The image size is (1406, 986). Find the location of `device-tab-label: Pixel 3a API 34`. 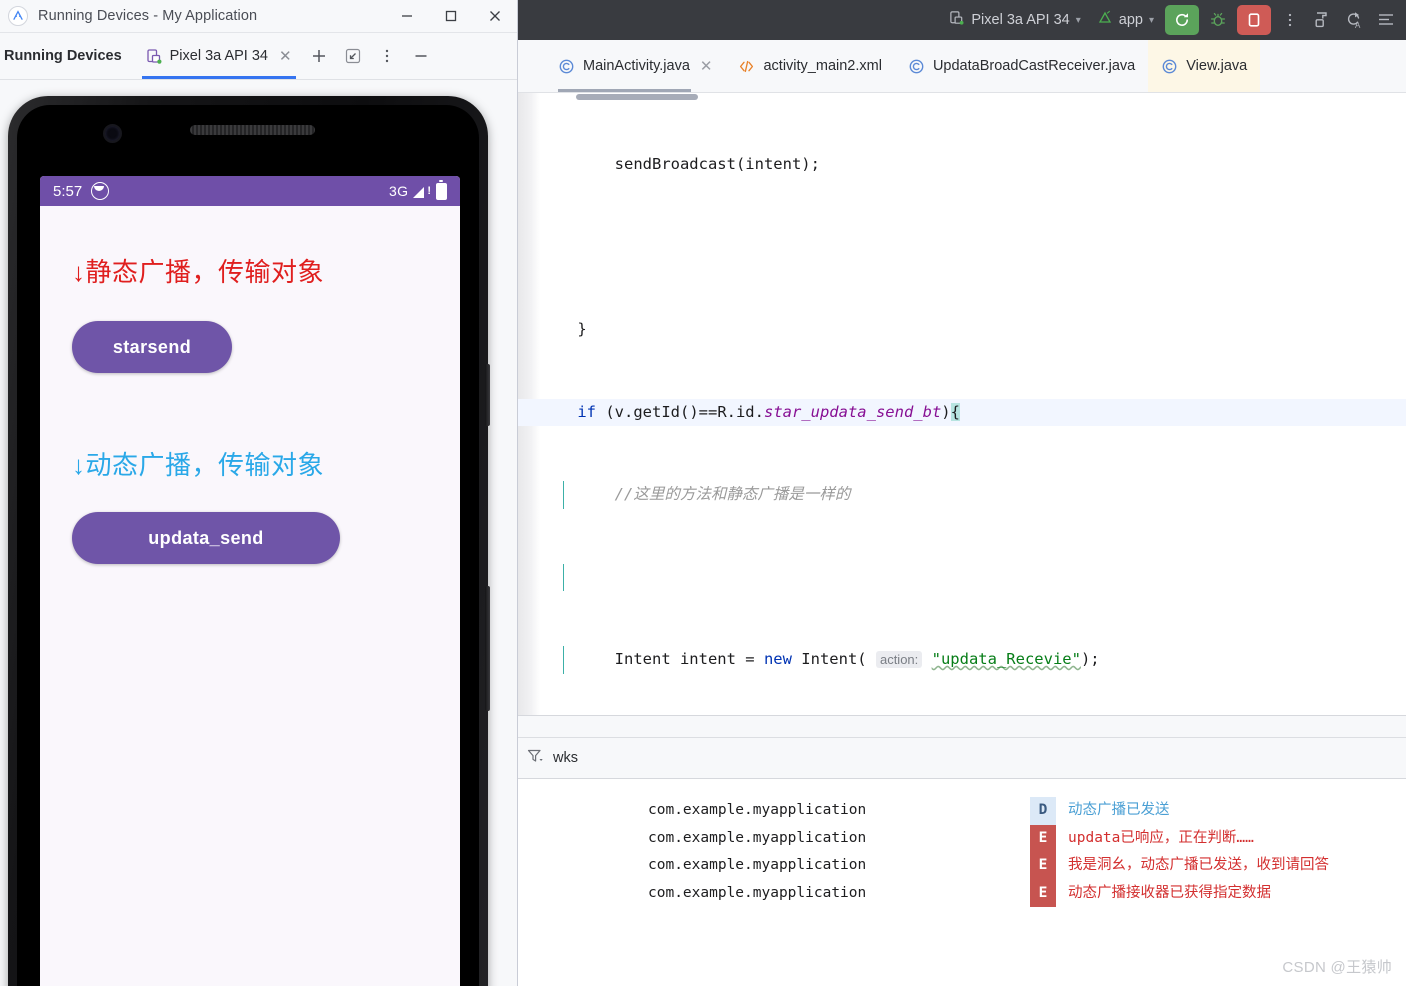

device-tab-label: Pixel 3a API 34 is located at coordinates (218, 56).